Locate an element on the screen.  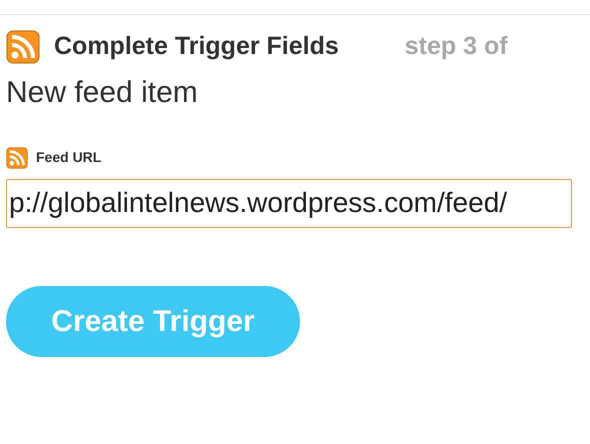
field-label: Feed URL is located at coordinates (69, 157).